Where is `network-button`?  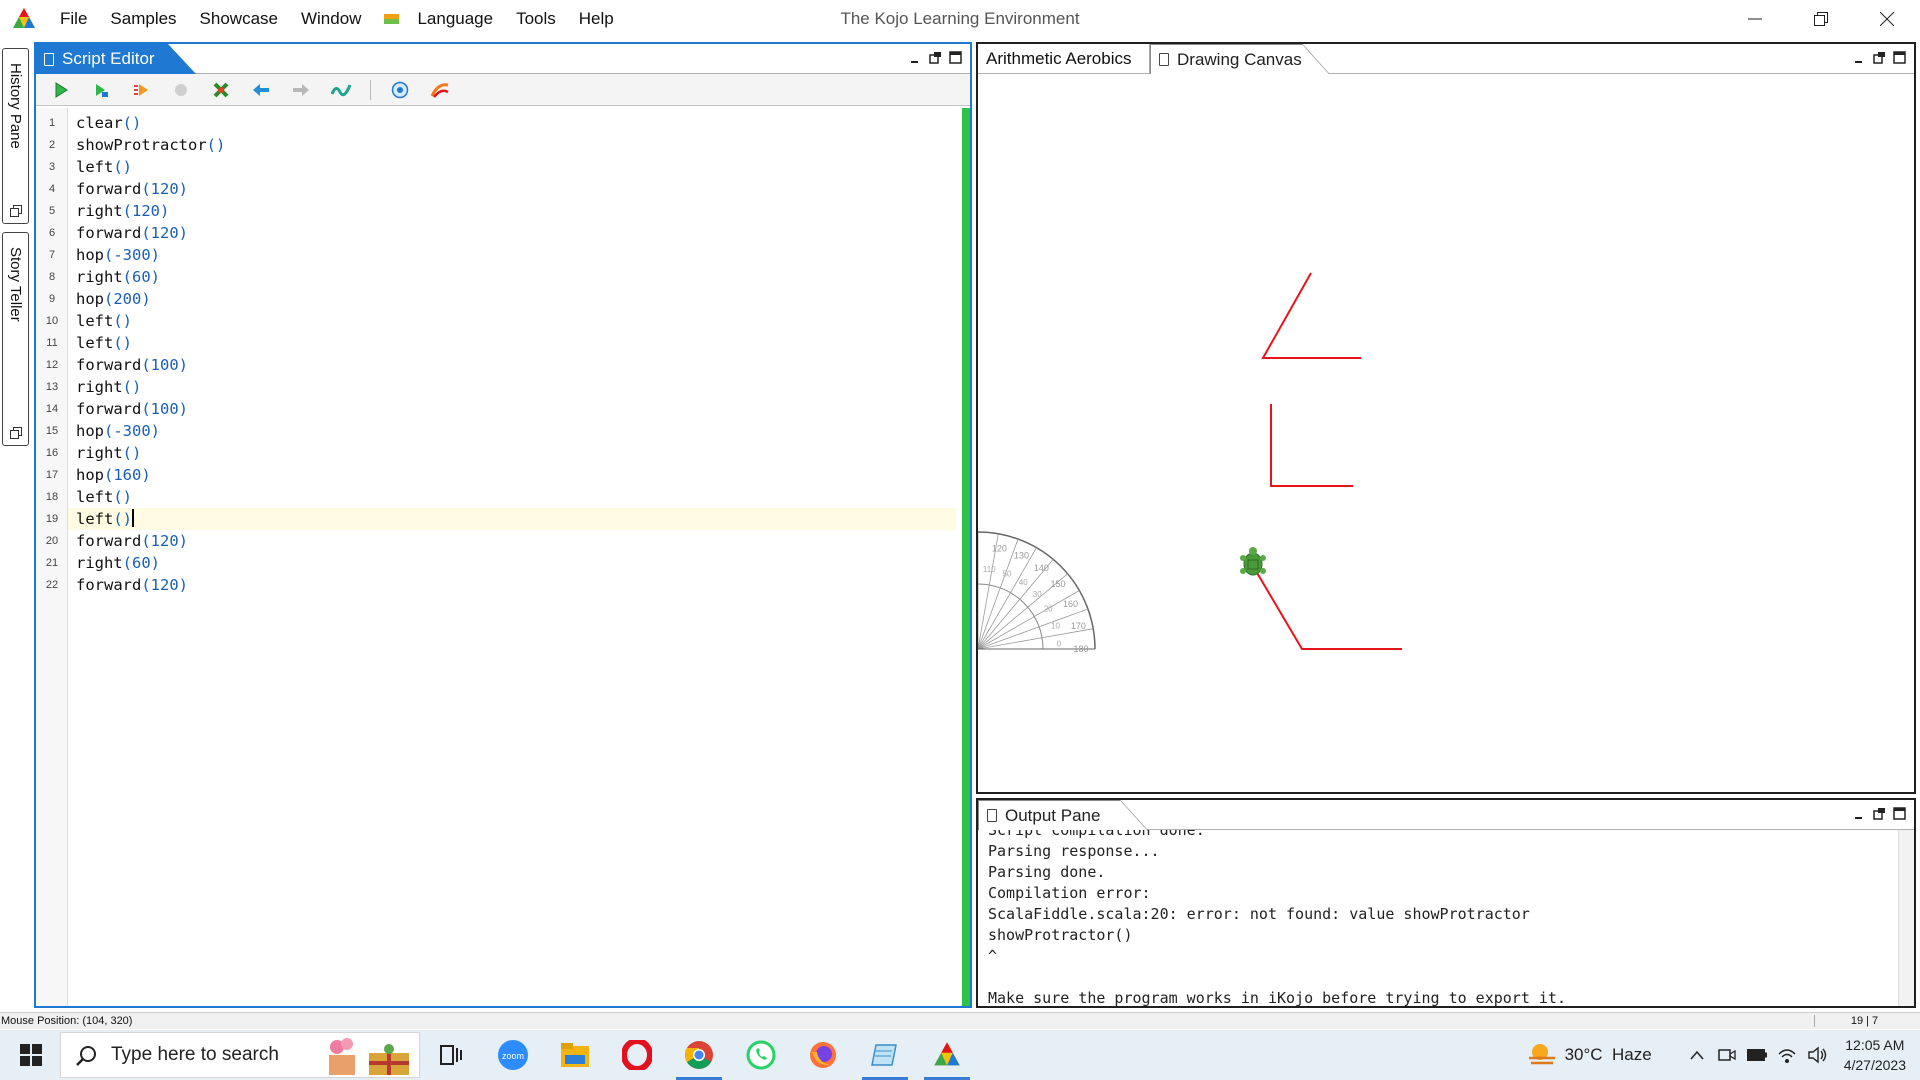 network-button is located at coordinates (1787, 1055).